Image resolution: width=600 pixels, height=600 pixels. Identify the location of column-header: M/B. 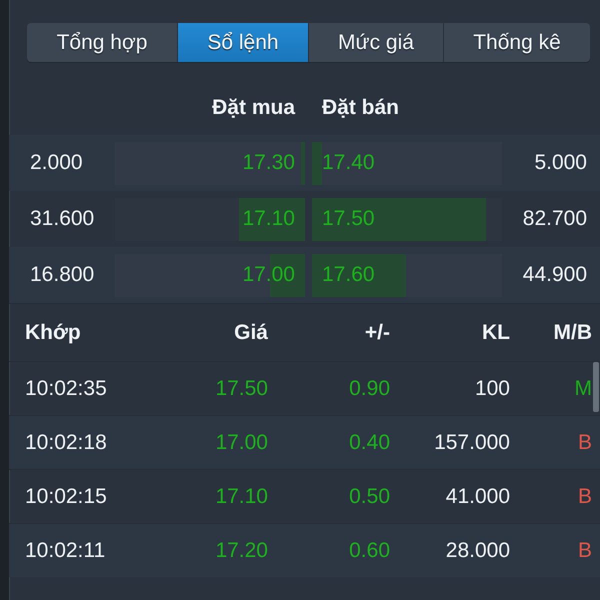
(573, 332).